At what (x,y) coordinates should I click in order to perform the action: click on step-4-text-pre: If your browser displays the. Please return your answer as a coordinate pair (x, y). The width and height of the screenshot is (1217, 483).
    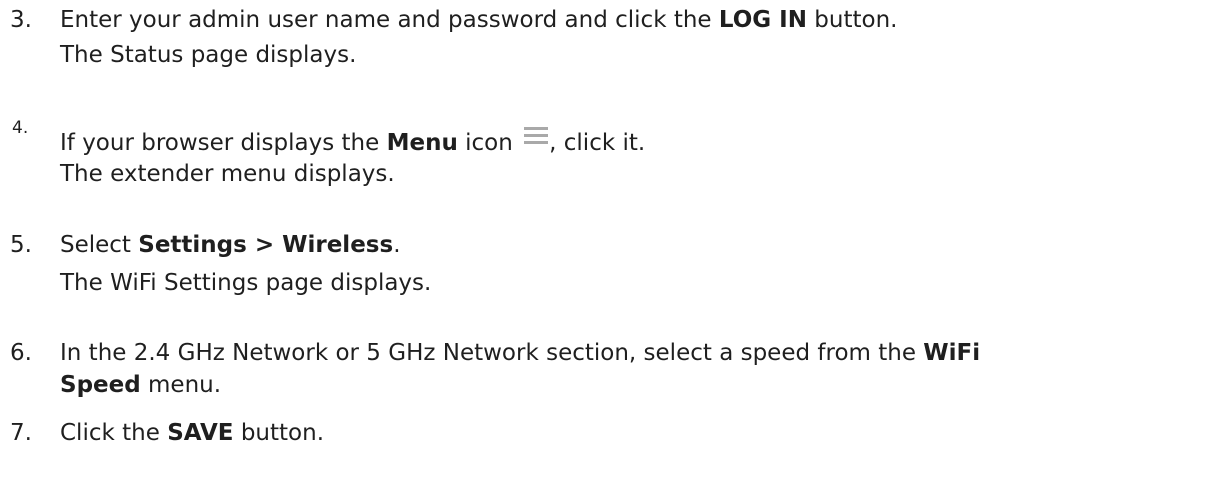
    Looking at the image, I should click on (223, 143).